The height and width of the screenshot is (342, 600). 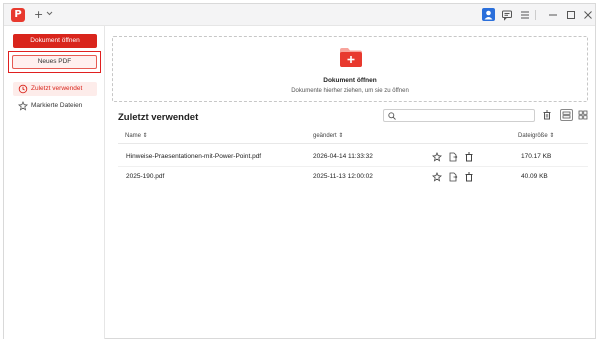 What do you see at coordinates (18, 15) in the screenshot?
I see `app-logo-icon: P` at bounding box center [18, 15].